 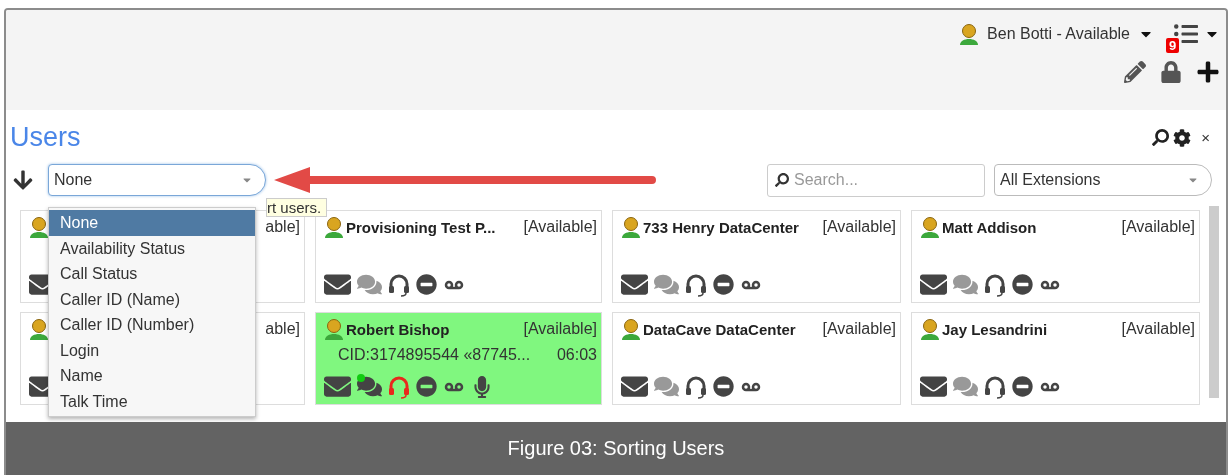 I want to click on sort-option: Call Status, so click(x=152, y=274).